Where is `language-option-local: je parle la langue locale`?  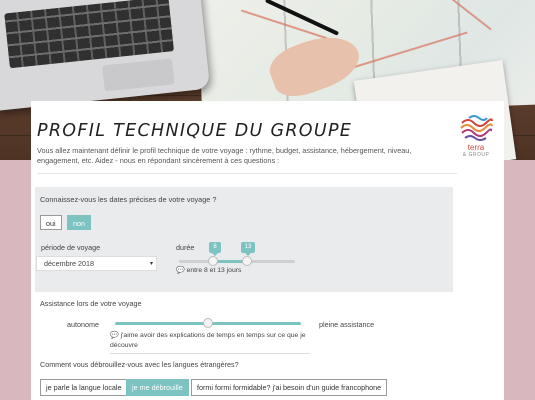 language-option-local: je parle la langue locale is located at coordinates (84, 387).